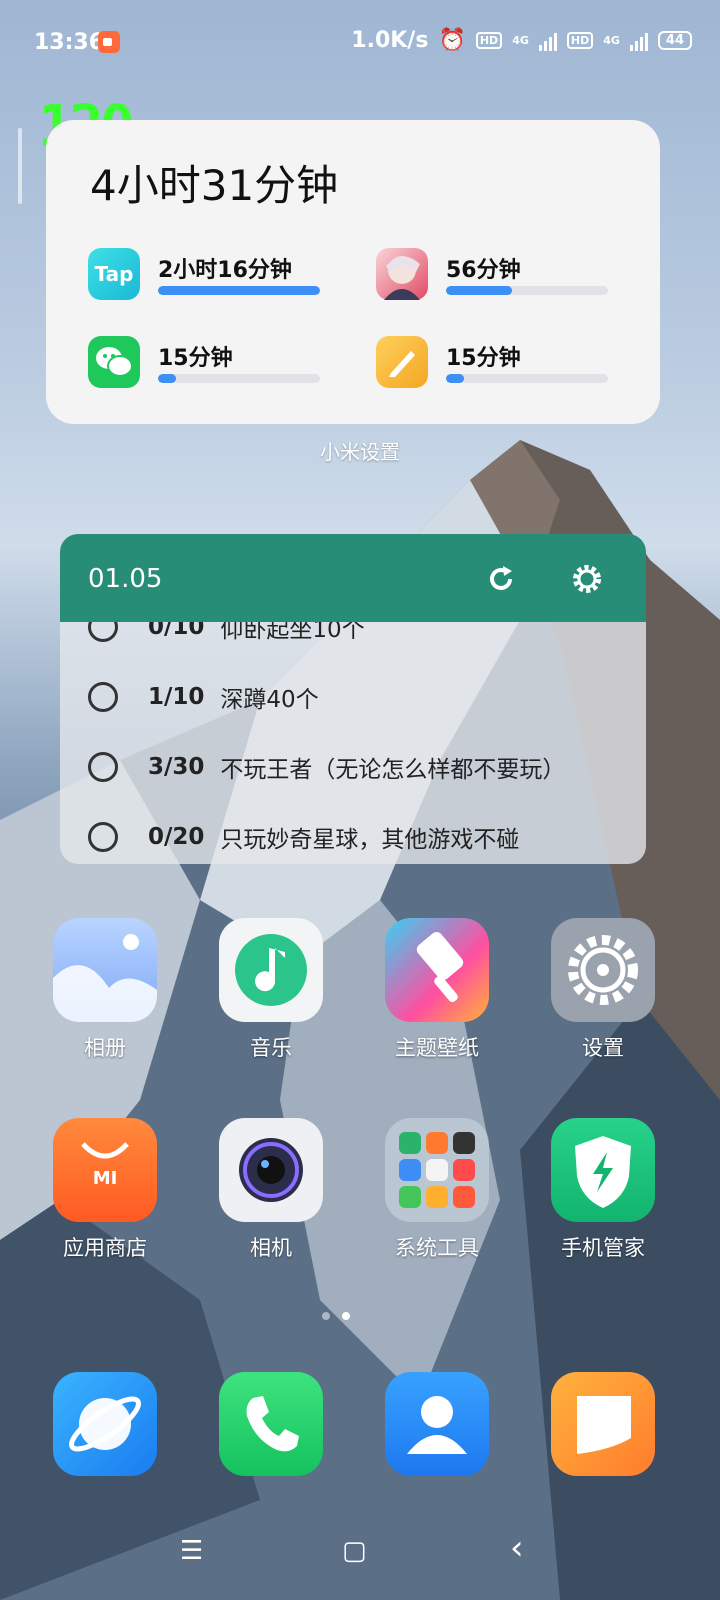 This screenshot has width=720, height=1600. I want to click on app-label: 相册, so click(105, 1048).